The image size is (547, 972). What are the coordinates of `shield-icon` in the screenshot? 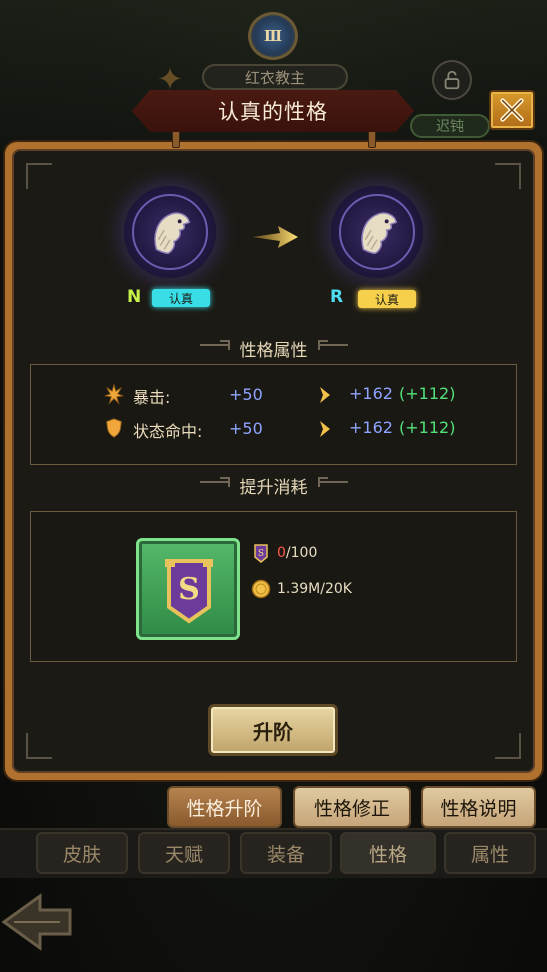 It's located at (114, 428).